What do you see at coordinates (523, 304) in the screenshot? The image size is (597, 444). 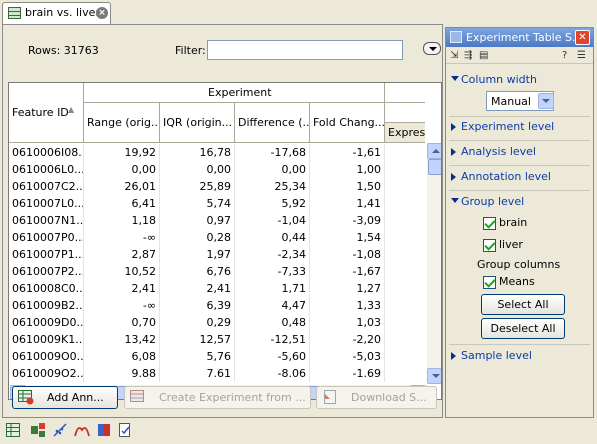 I see `select-all-button: Select All` at bounding box center [523, 304].